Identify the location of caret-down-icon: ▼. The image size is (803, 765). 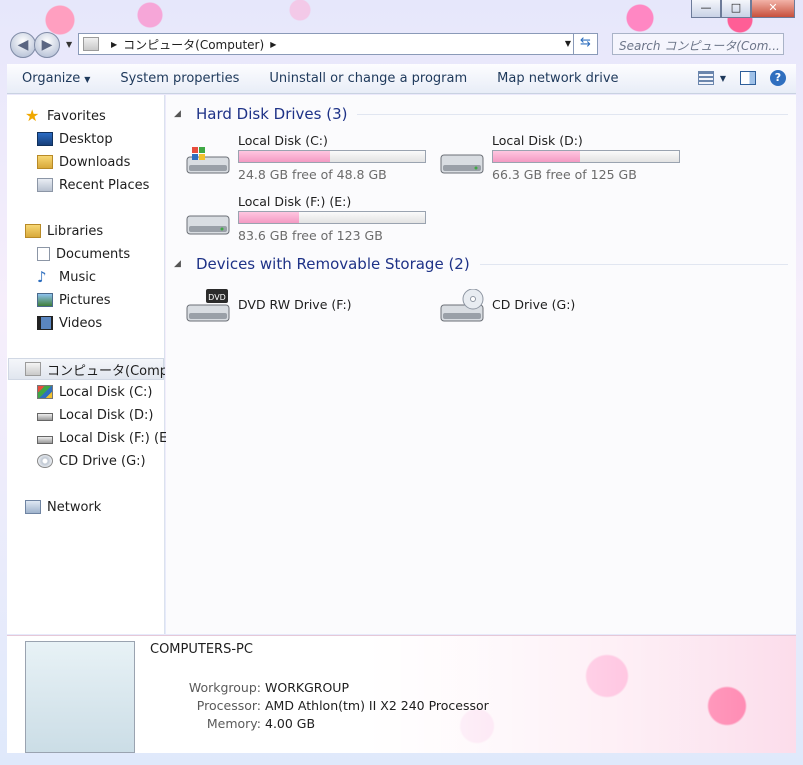
(87, 79).